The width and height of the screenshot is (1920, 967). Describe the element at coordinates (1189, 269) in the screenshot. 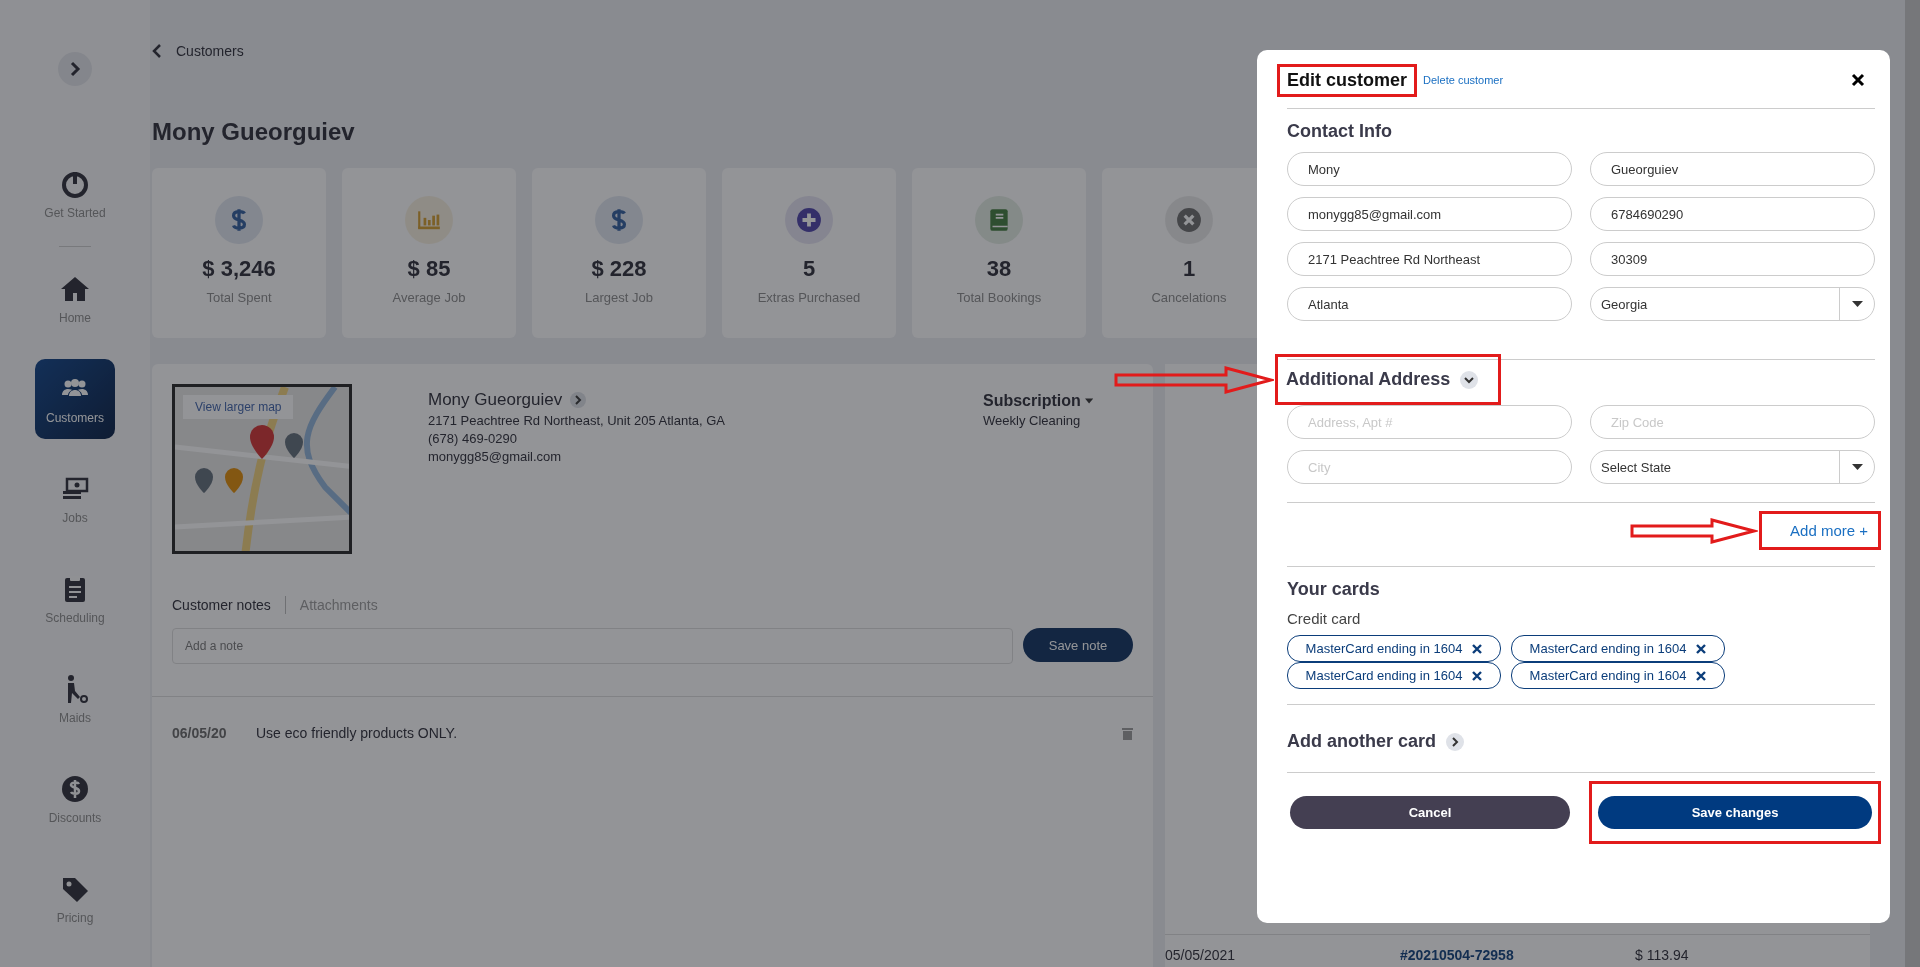

I see `stat-value: 1` at that location.